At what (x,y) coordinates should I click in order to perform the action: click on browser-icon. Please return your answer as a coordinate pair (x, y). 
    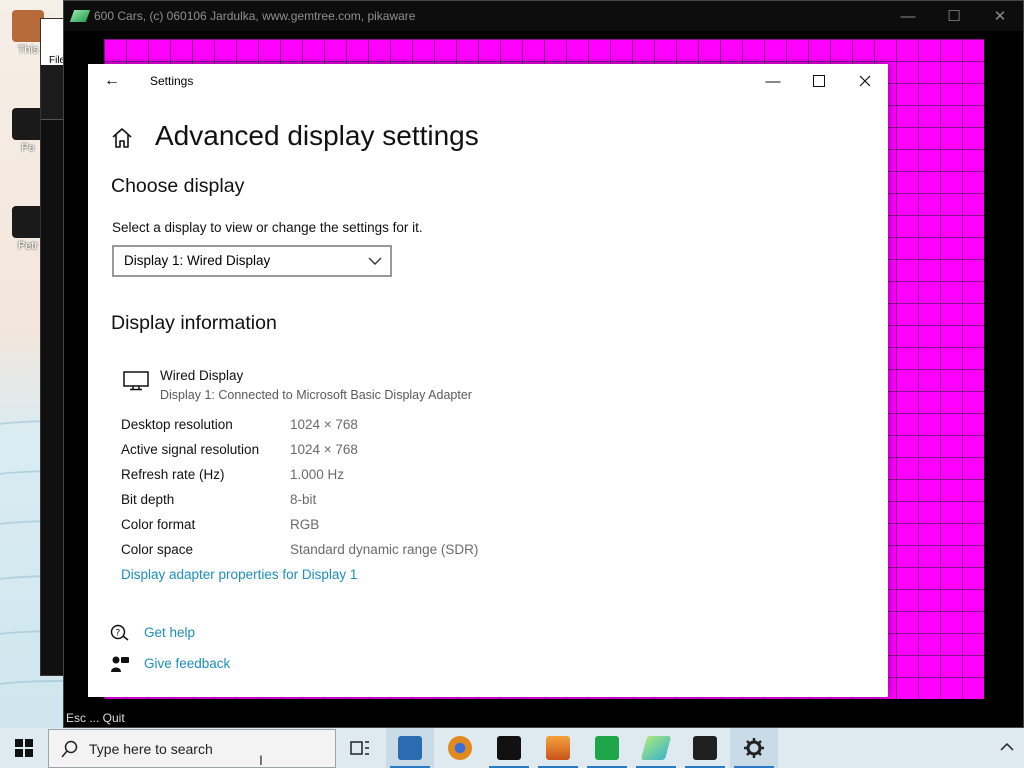
    Looking at the image, I should click on (460, 748).